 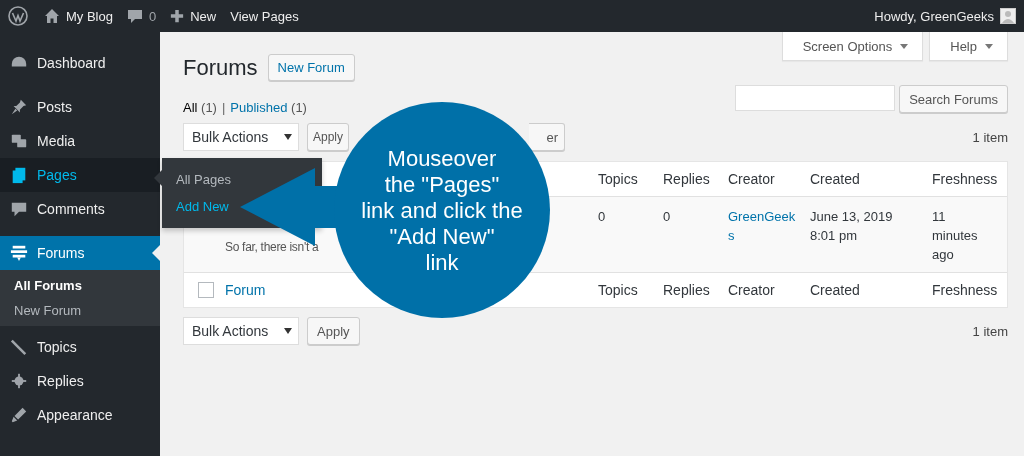 I want to click on account-menu: Howdy, GreenGeeks, so click(x=934, y=16).